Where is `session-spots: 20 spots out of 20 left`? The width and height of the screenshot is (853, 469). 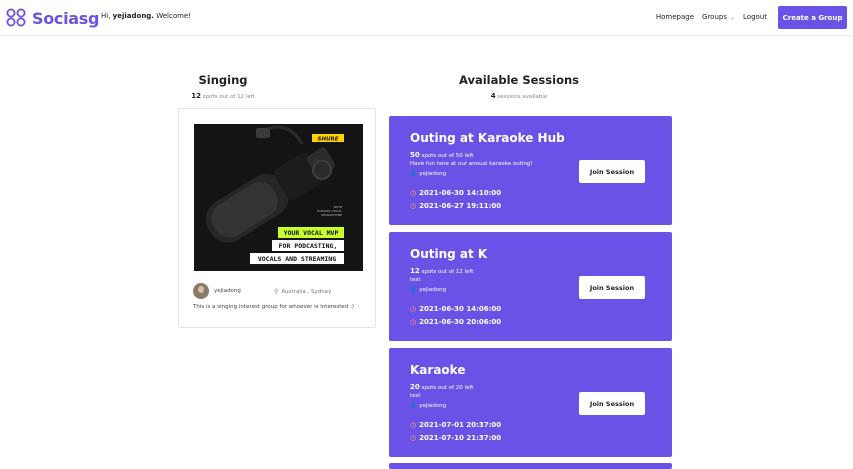
session-spots: 20 spots out of 20 left is located at coordinates (441, 387).